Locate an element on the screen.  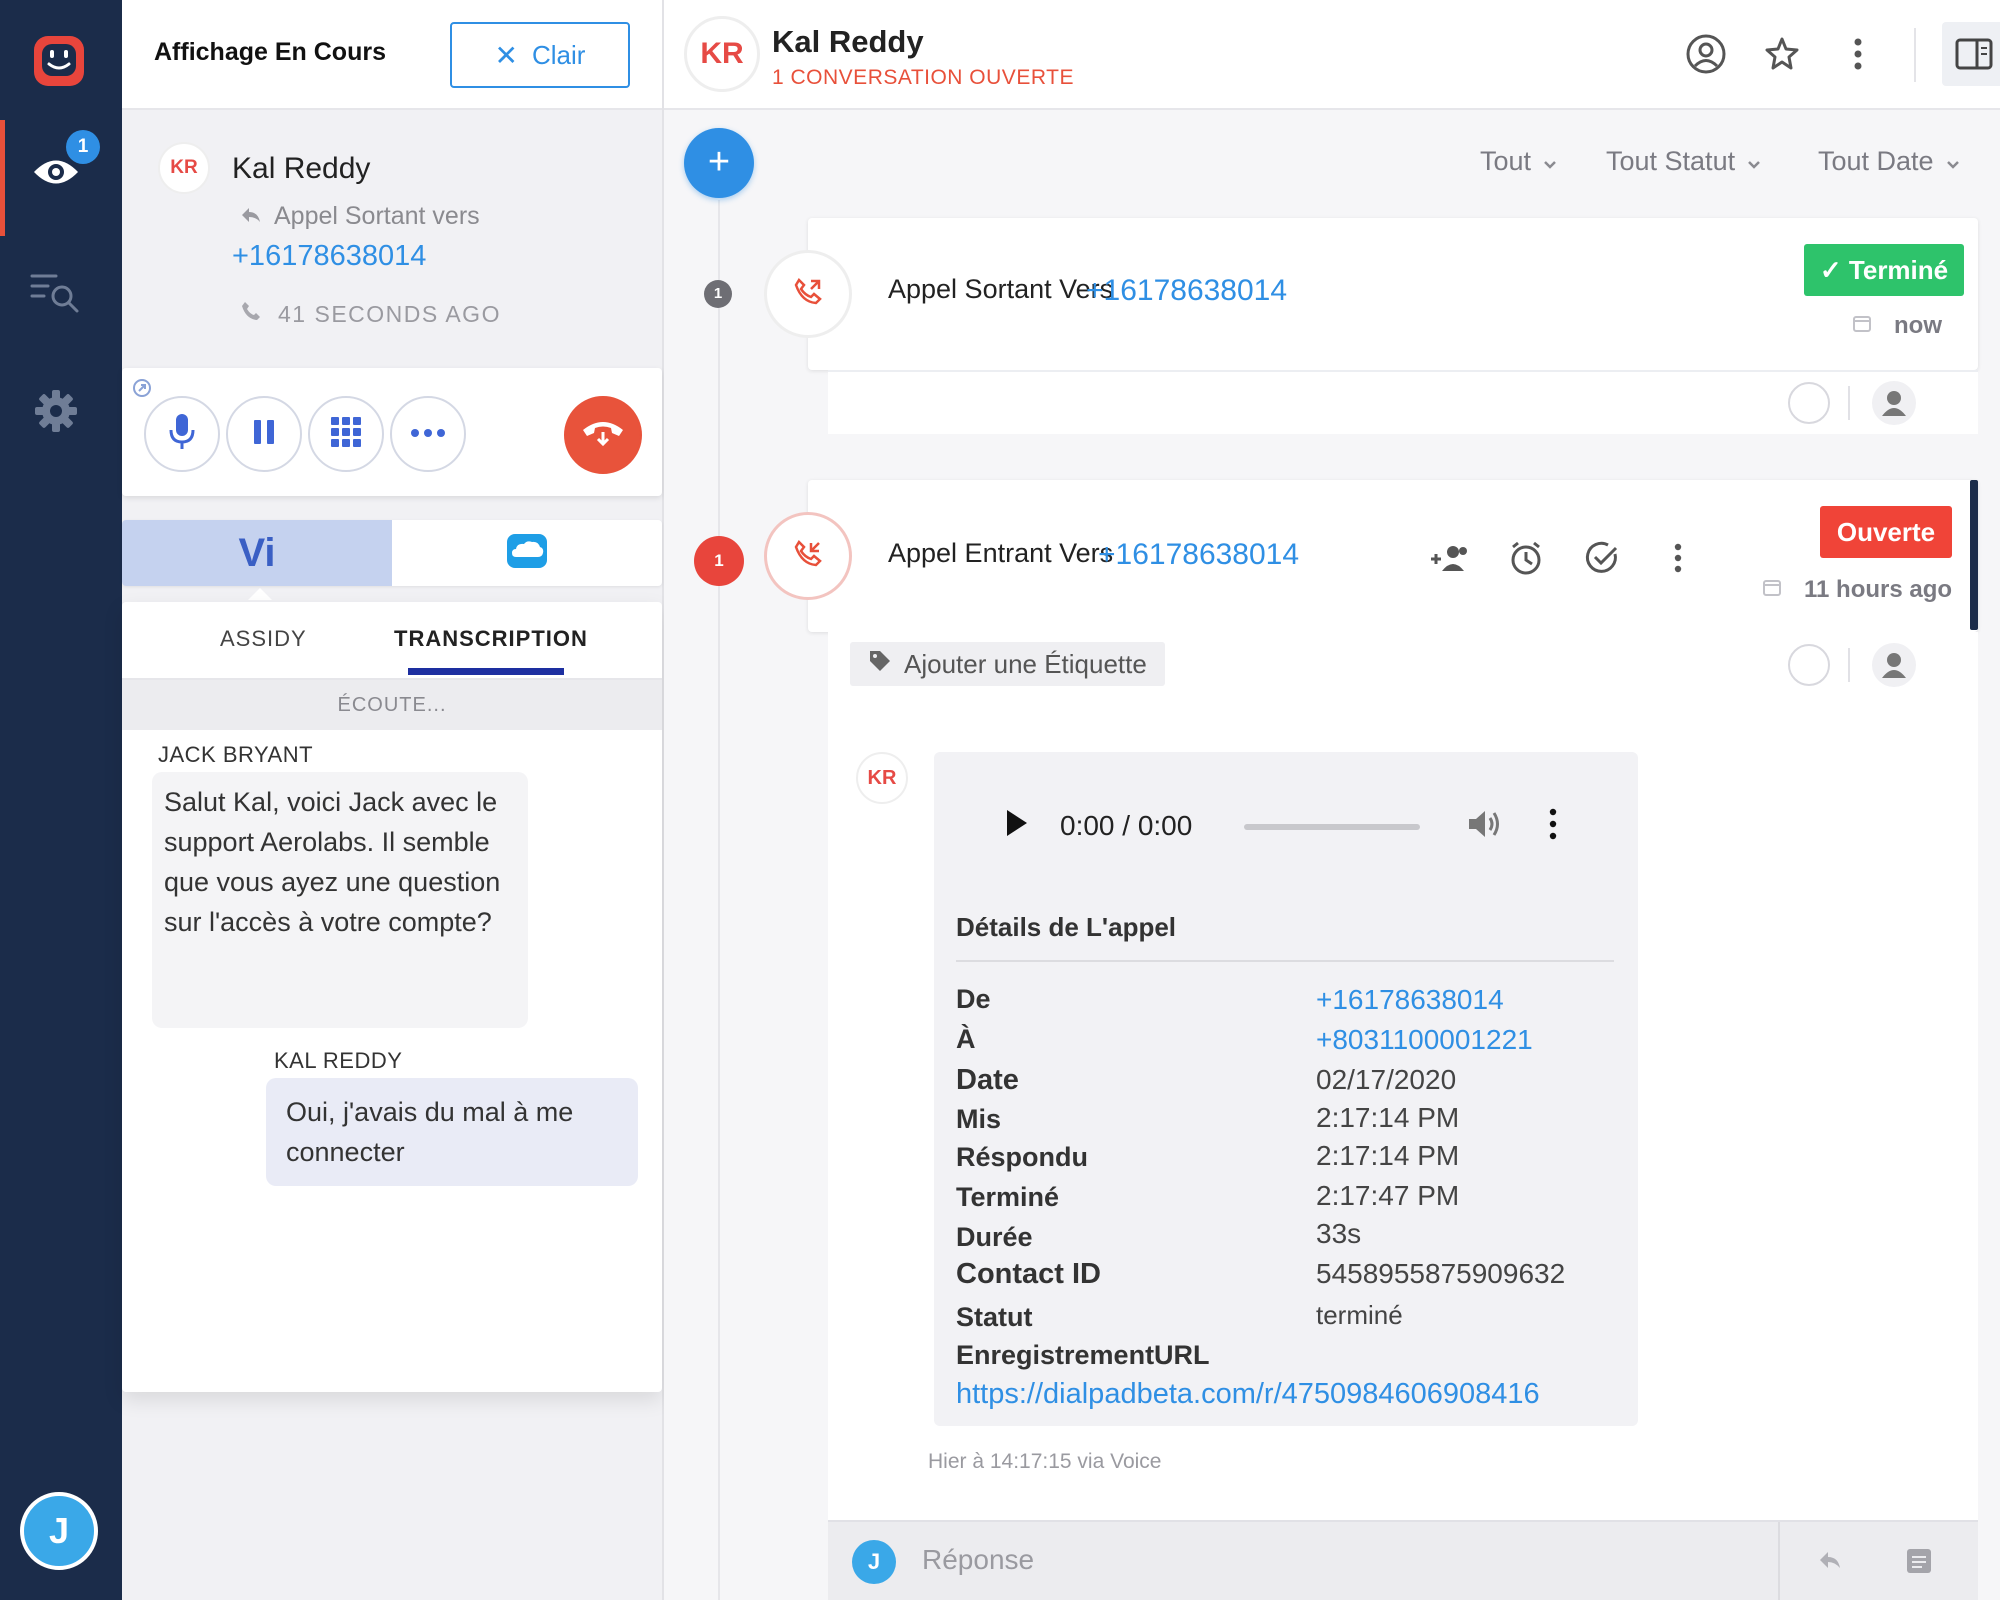
detail-value: +8031100001221 is located at coordinates (1424, 1040).